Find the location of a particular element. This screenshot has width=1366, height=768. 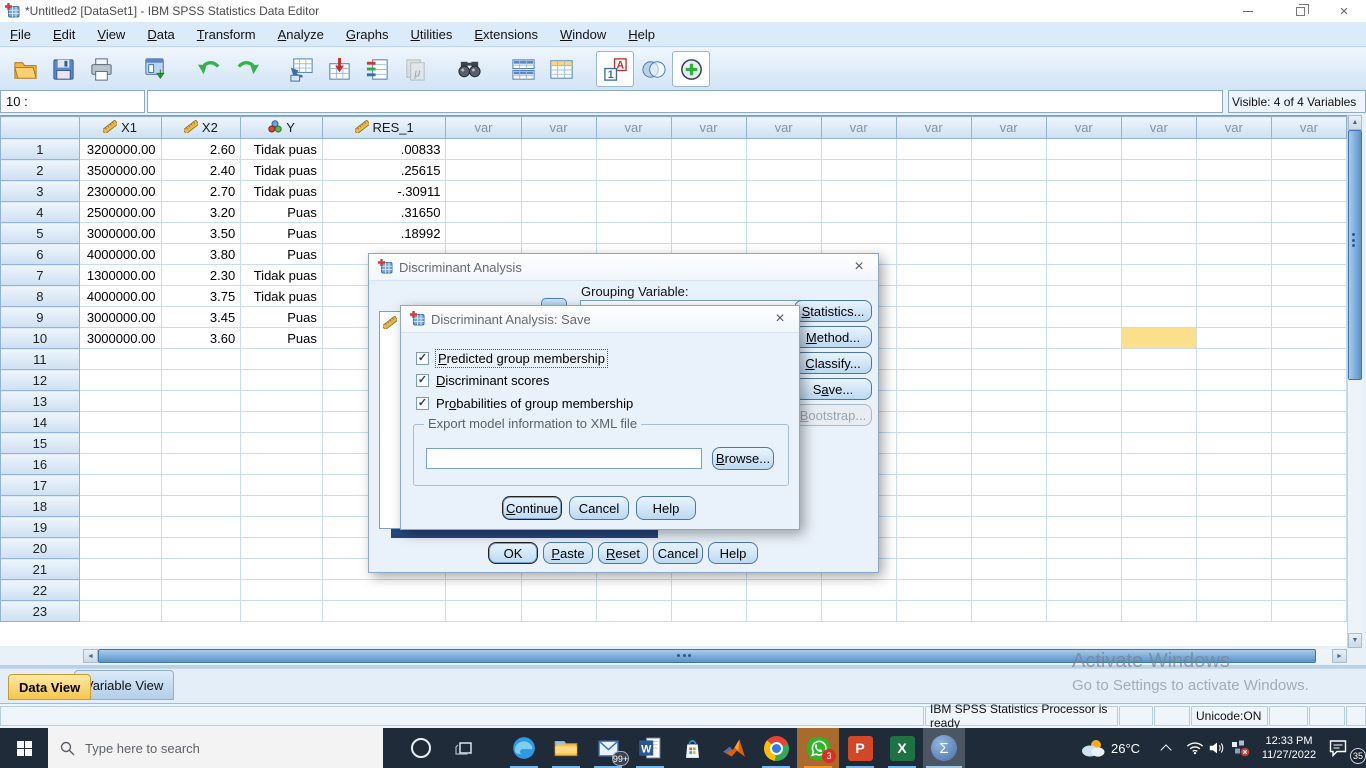

data-cell: 2500000.00 is located at coordinates (120, 212).